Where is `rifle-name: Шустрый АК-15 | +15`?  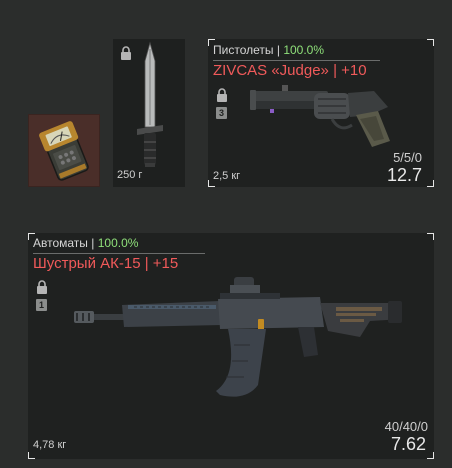
rifle-name: Шустрый АК-15 | +15 is located at coordinates (106, 263).